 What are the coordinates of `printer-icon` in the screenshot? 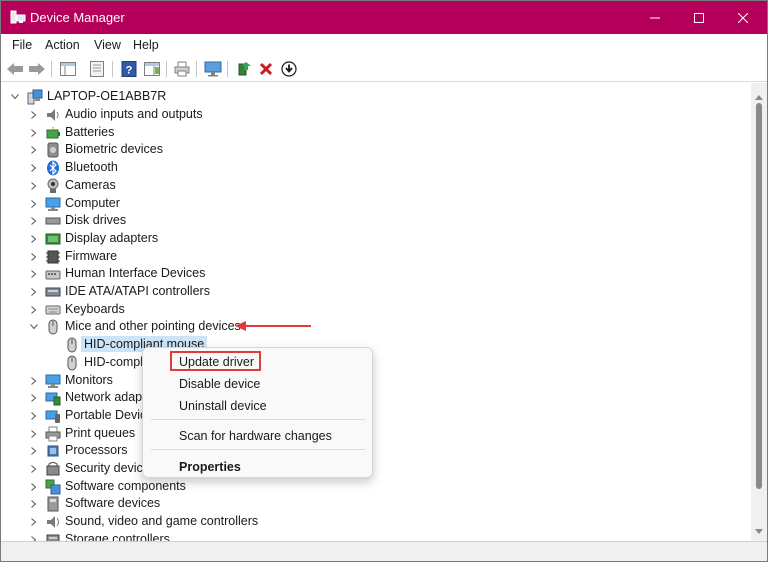 It's located at (182, 69).